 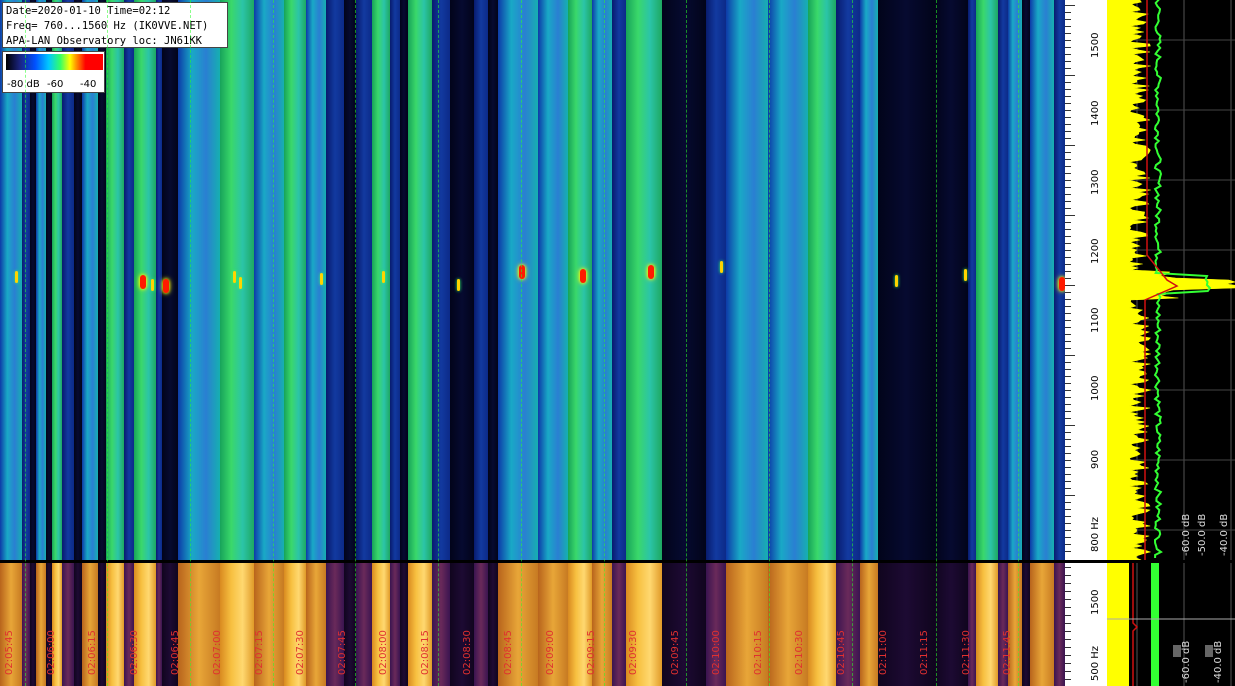 What do you see at coordinates (426, 652) in the screenshot?
I see `time-label: 02:08:15` at bounding box center [426, 652].